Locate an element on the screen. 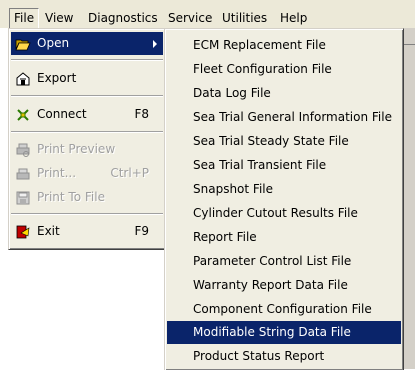 Image resolution: width=415 pixels, height=370 pixels. submenu-item: Sea Trial General Information File is located at coordinates (284, 117).